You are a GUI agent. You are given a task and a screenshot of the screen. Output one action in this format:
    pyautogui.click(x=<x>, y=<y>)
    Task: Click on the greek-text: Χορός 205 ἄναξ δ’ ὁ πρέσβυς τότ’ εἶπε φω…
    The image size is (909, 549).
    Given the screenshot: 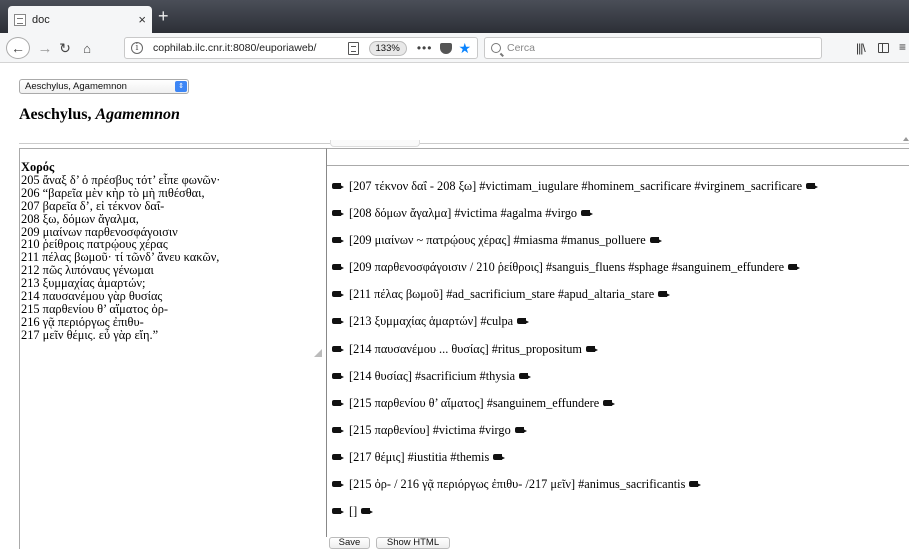 What is the action you would take?
    pyautogui.click(x=120, y=251)
    